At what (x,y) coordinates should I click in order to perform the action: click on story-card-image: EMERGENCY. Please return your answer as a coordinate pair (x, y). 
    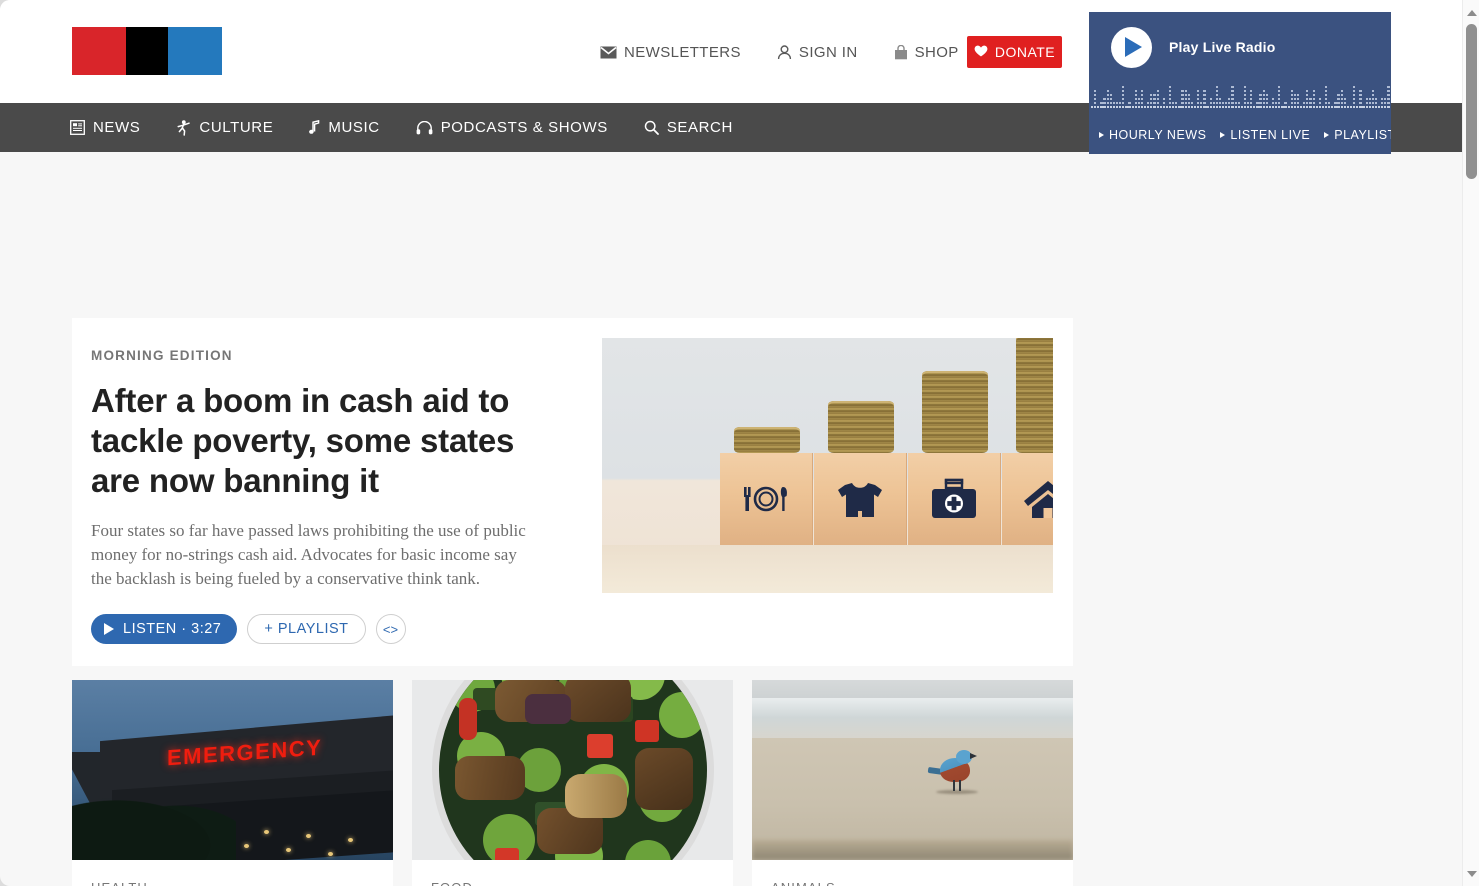
    Looking at the image, I should click on (232, 770).